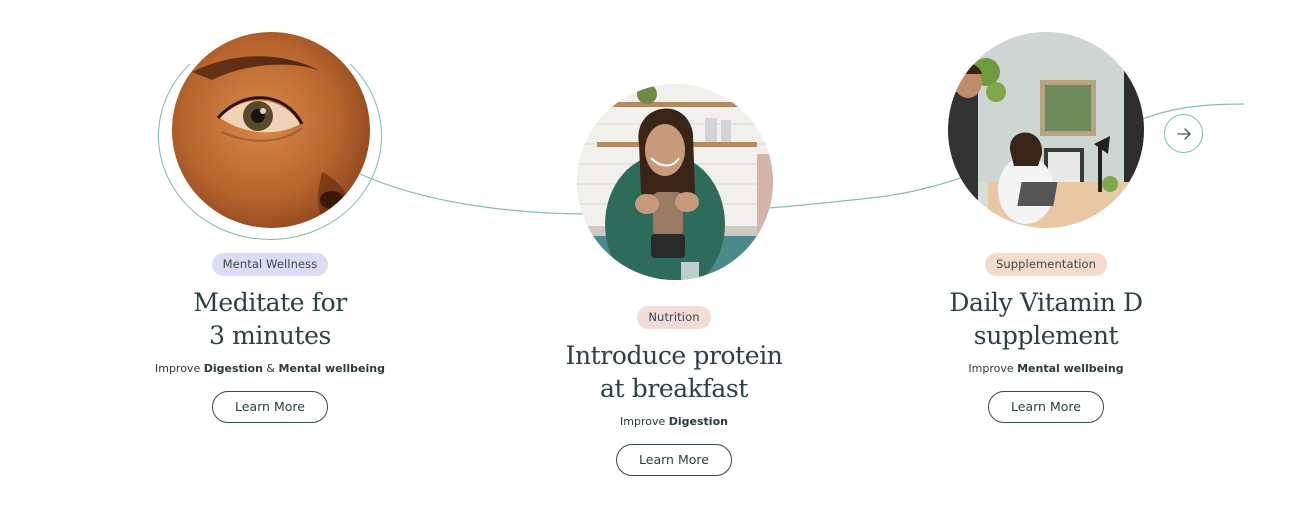  I want to click on benefit-joiner: &, so click(270, 368).